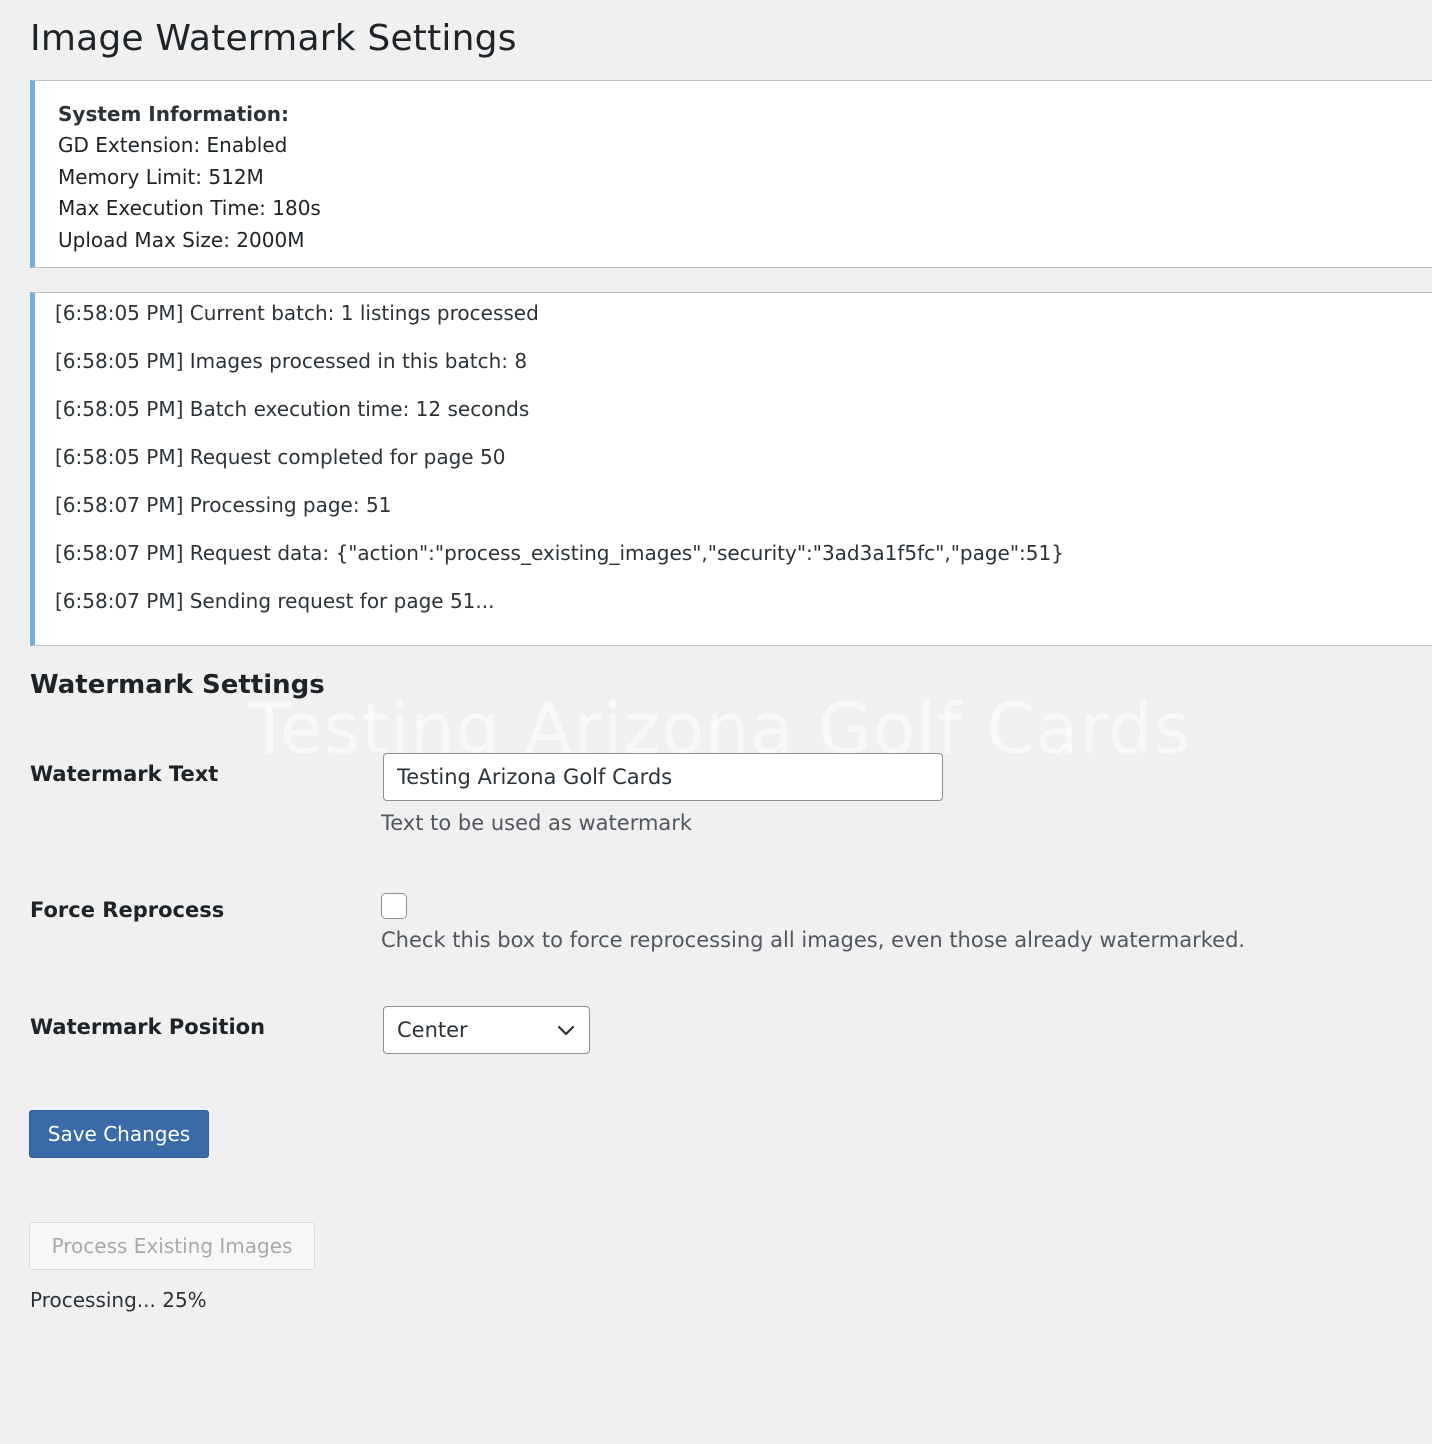 This screenshot has width=1432, height=1444. Describe the element at coordinates (537, 823) in the screenshot. I see `watermark-text-description: Text to be used as watermark` at that location.